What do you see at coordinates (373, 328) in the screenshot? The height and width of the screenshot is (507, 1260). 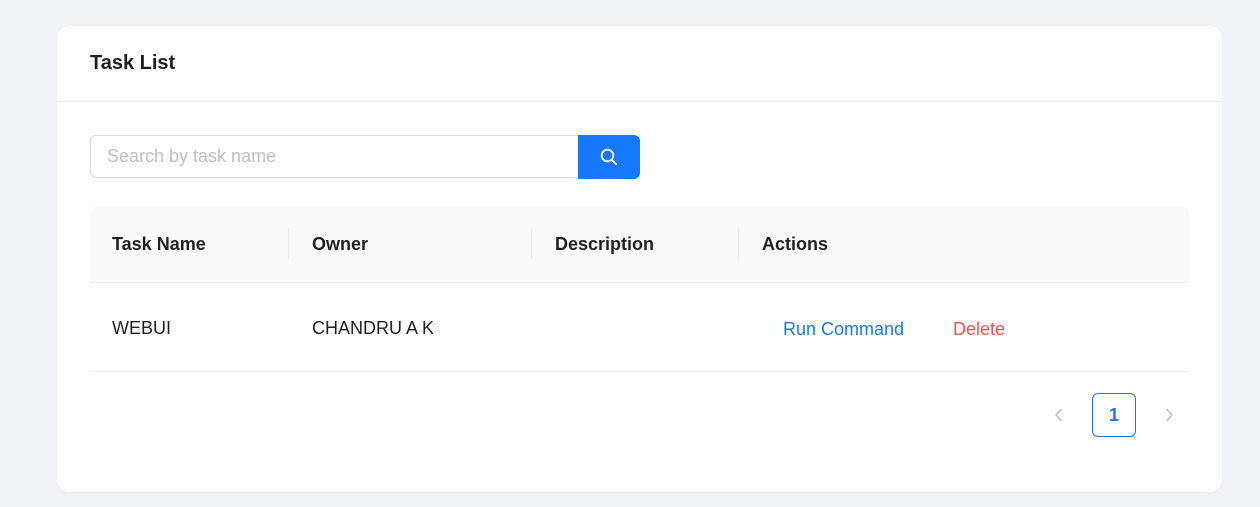 I see `cell-owner: CHANDRU A K` at bounding box center [373, 328].